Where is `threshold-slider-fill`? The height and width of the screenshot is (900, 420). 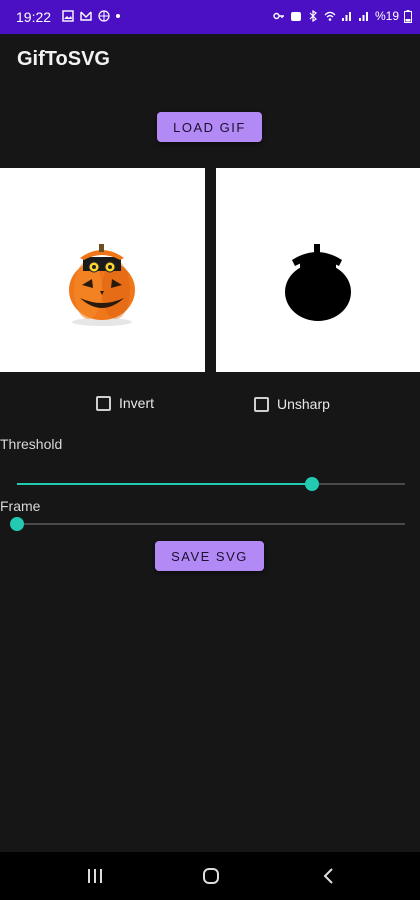
threshold-slider-fill is located at coordinates (164, 484).